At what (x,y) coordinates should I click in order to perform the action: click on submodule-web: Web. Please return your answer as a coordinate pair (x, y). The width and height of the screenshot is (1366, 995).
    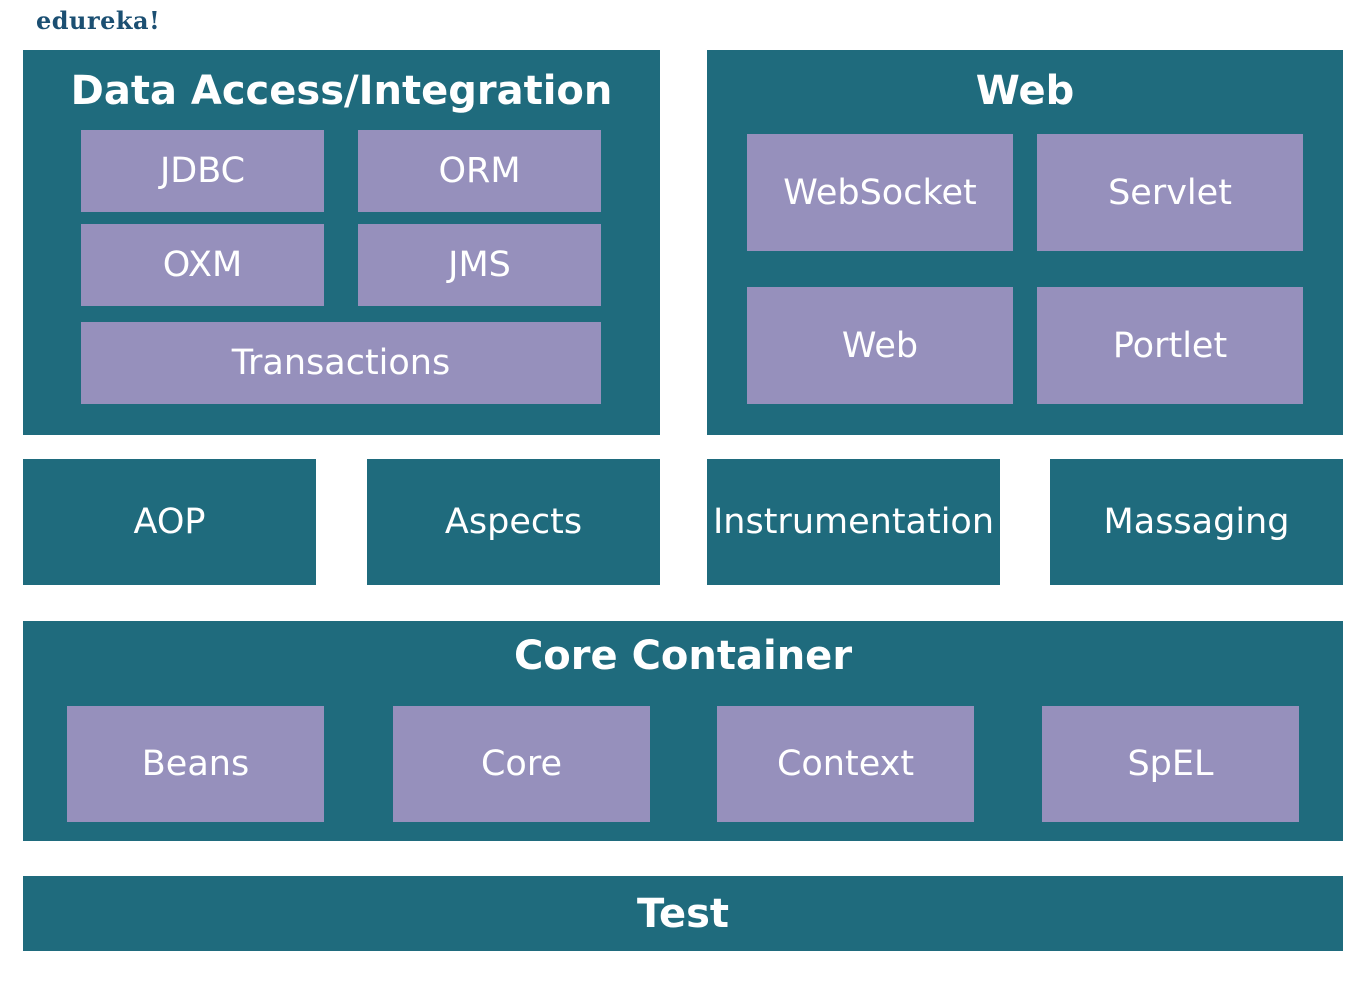
    Looking at the image, I should click on (880, 345).